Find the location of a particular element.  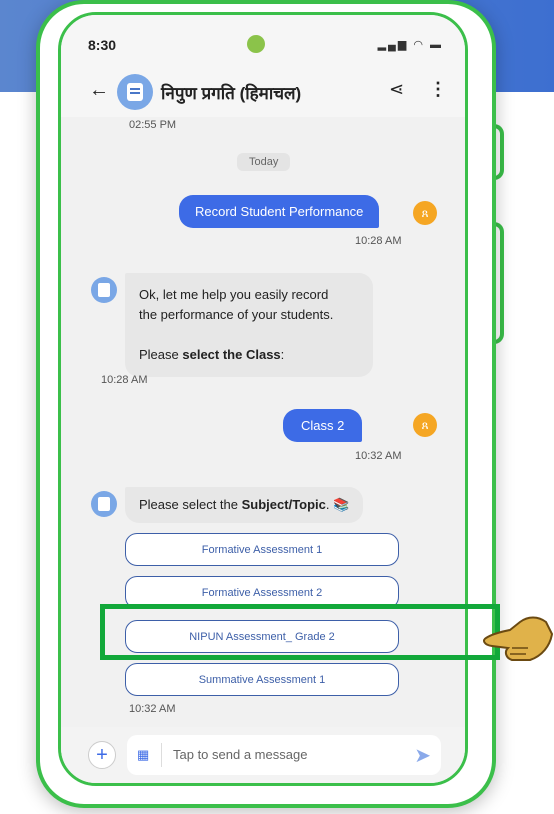

status-bar: 8:30 ▂▄▆ ◠ ▬ is located at coordinates (263, 41).